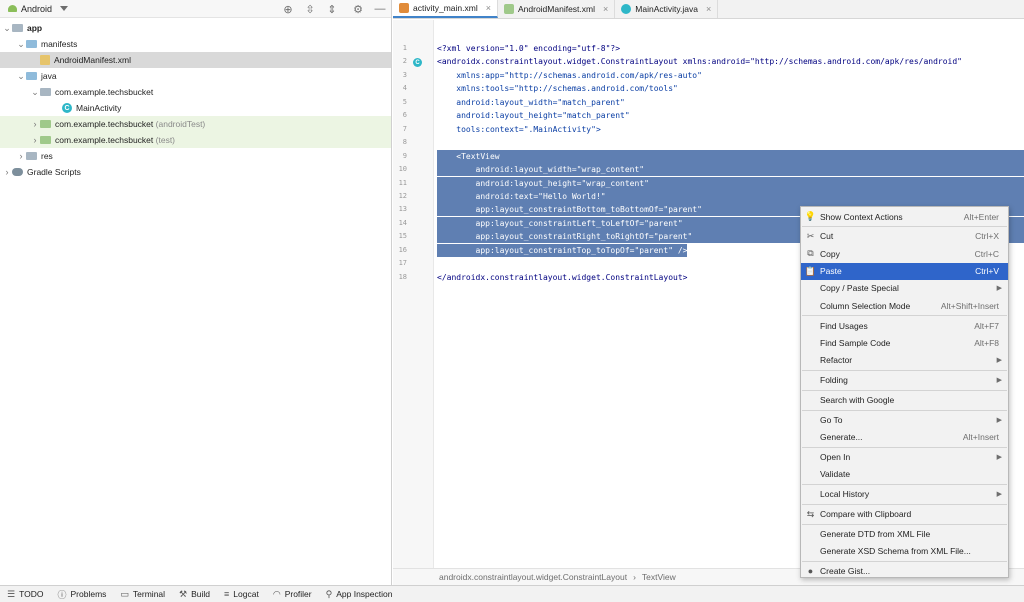 Image resolution: width=1024 pixels, height=602 pixels. What do you see at coordinates (195, 92) in the screenshot?
I see `tree-item-package-main: ⌄ com.example.techsbucket` at bounding box center [195, 92].